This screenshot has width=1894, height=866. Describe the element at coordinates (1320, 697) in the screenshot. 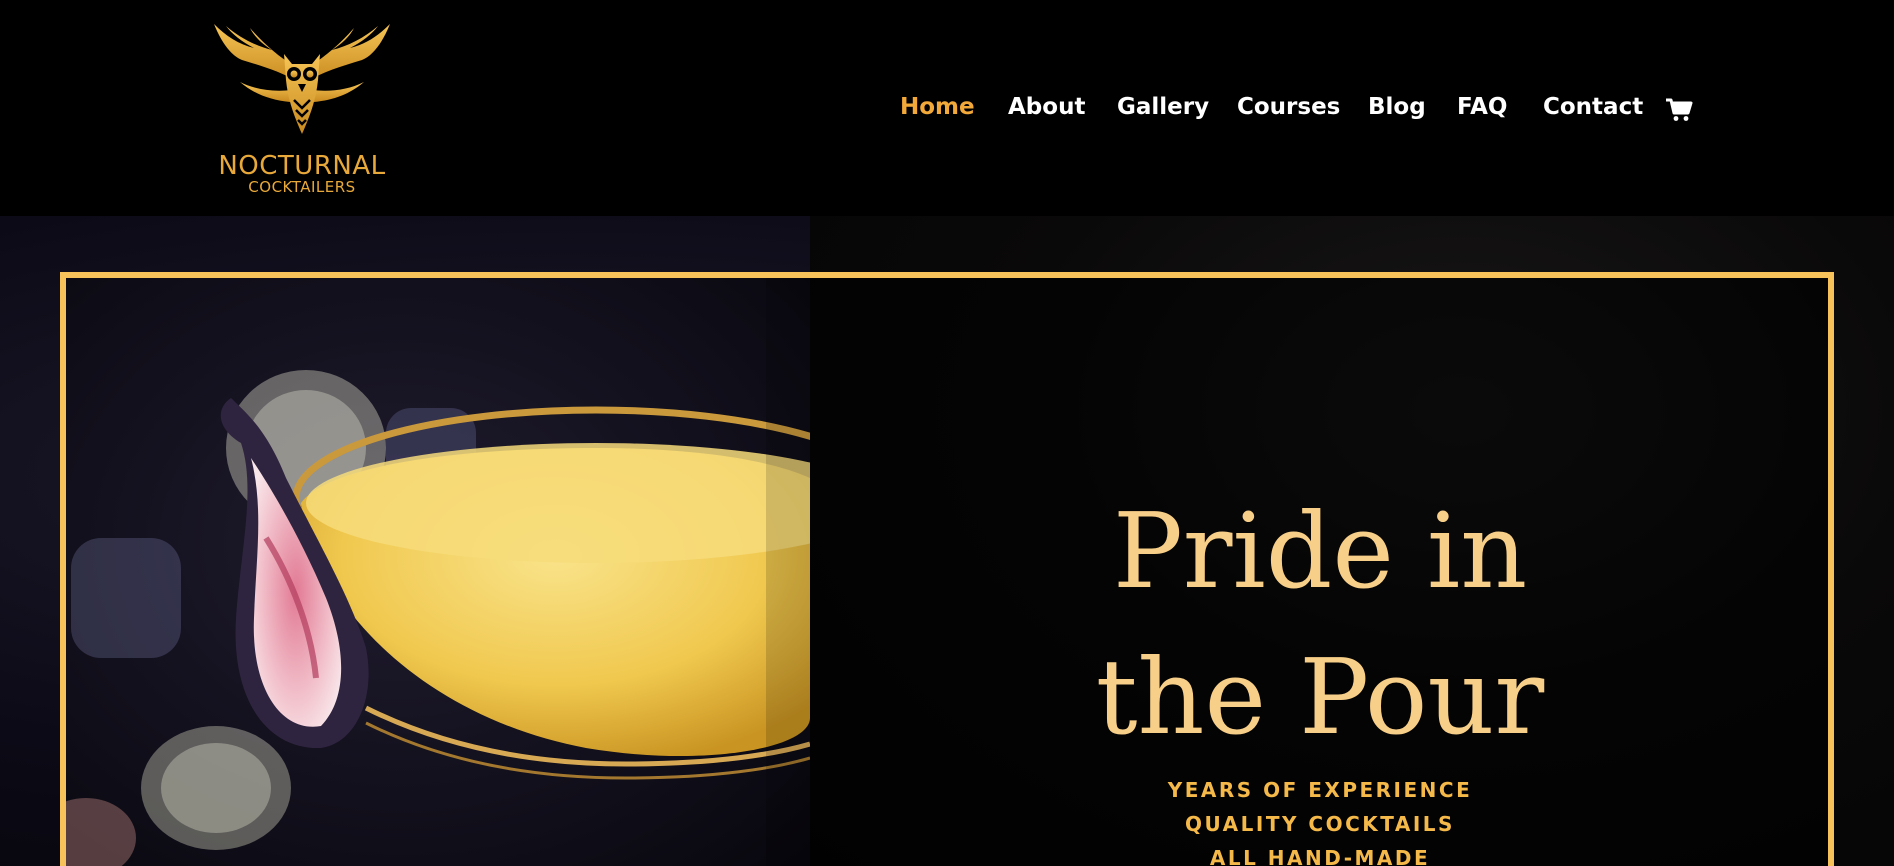

I see `headline-line-2: the Pour` at that location.